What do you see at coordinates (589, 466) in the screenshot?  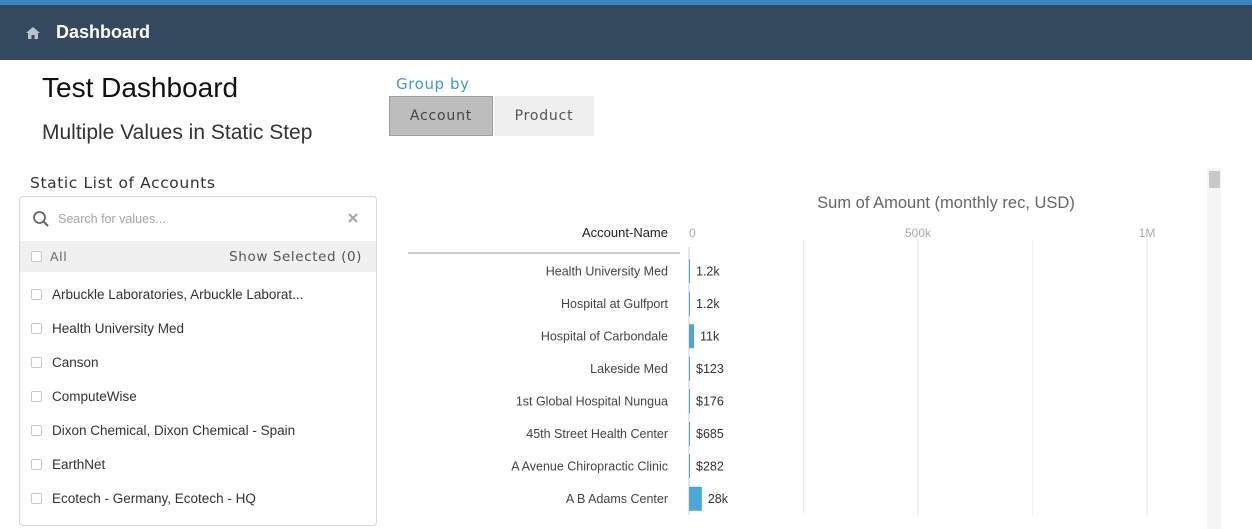 I see `category-label: A Avenue Chiropractic Clinic` at bounding box center [589, 466].